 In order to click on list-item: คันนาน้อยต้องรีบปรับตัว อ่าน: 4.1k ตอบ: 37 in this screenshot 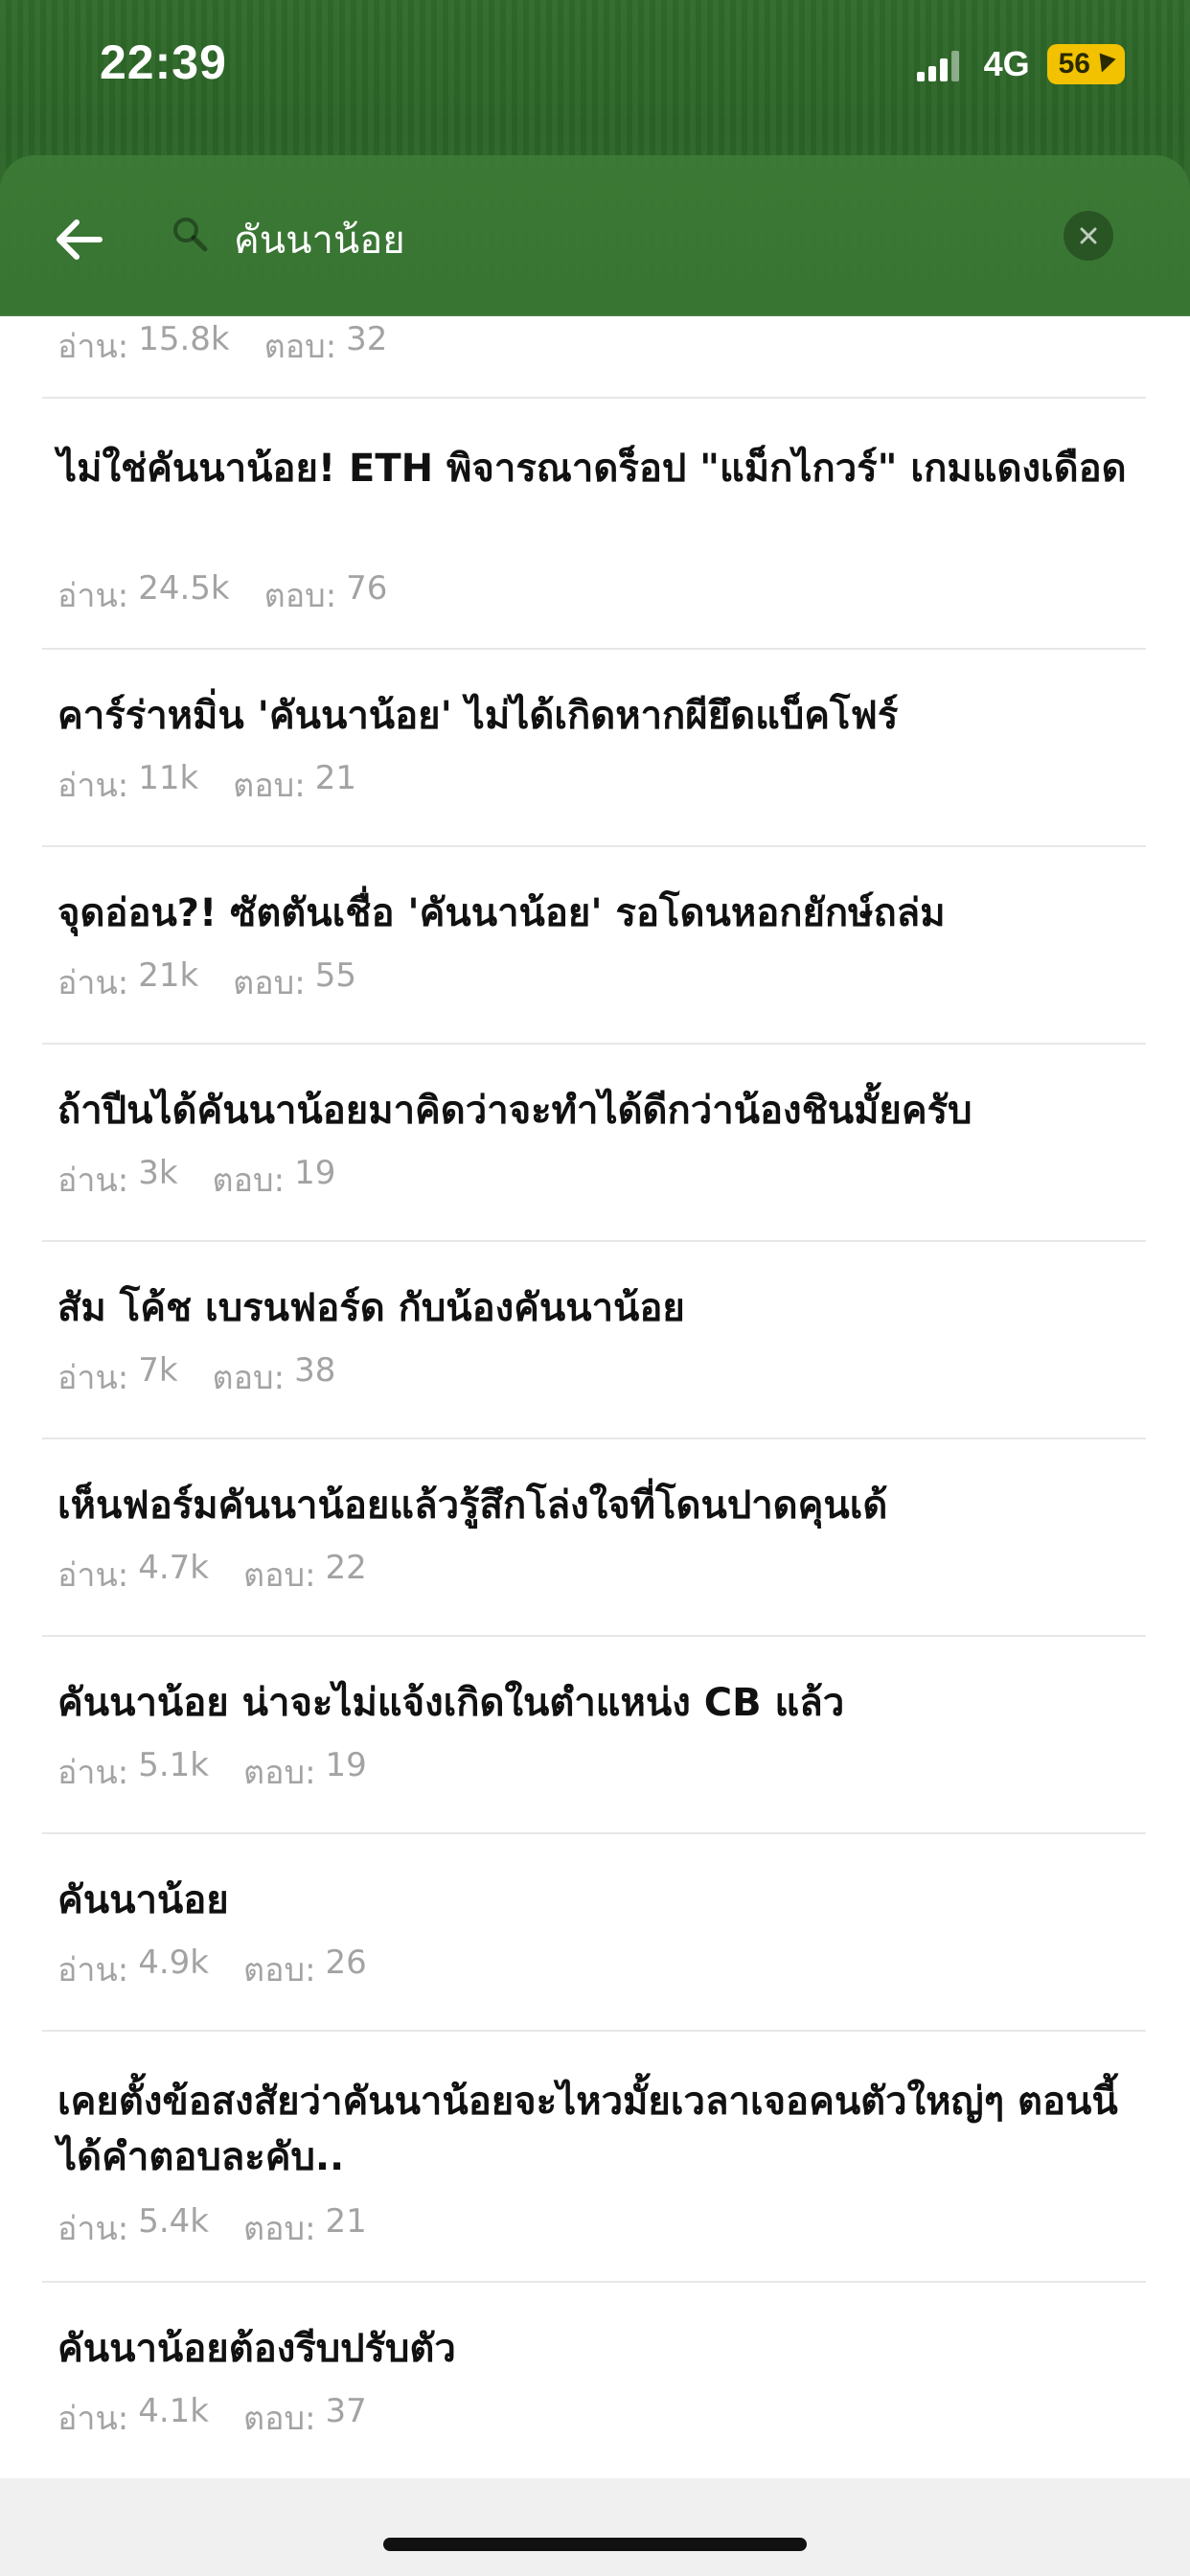, I will do `click(594, 2379)`.